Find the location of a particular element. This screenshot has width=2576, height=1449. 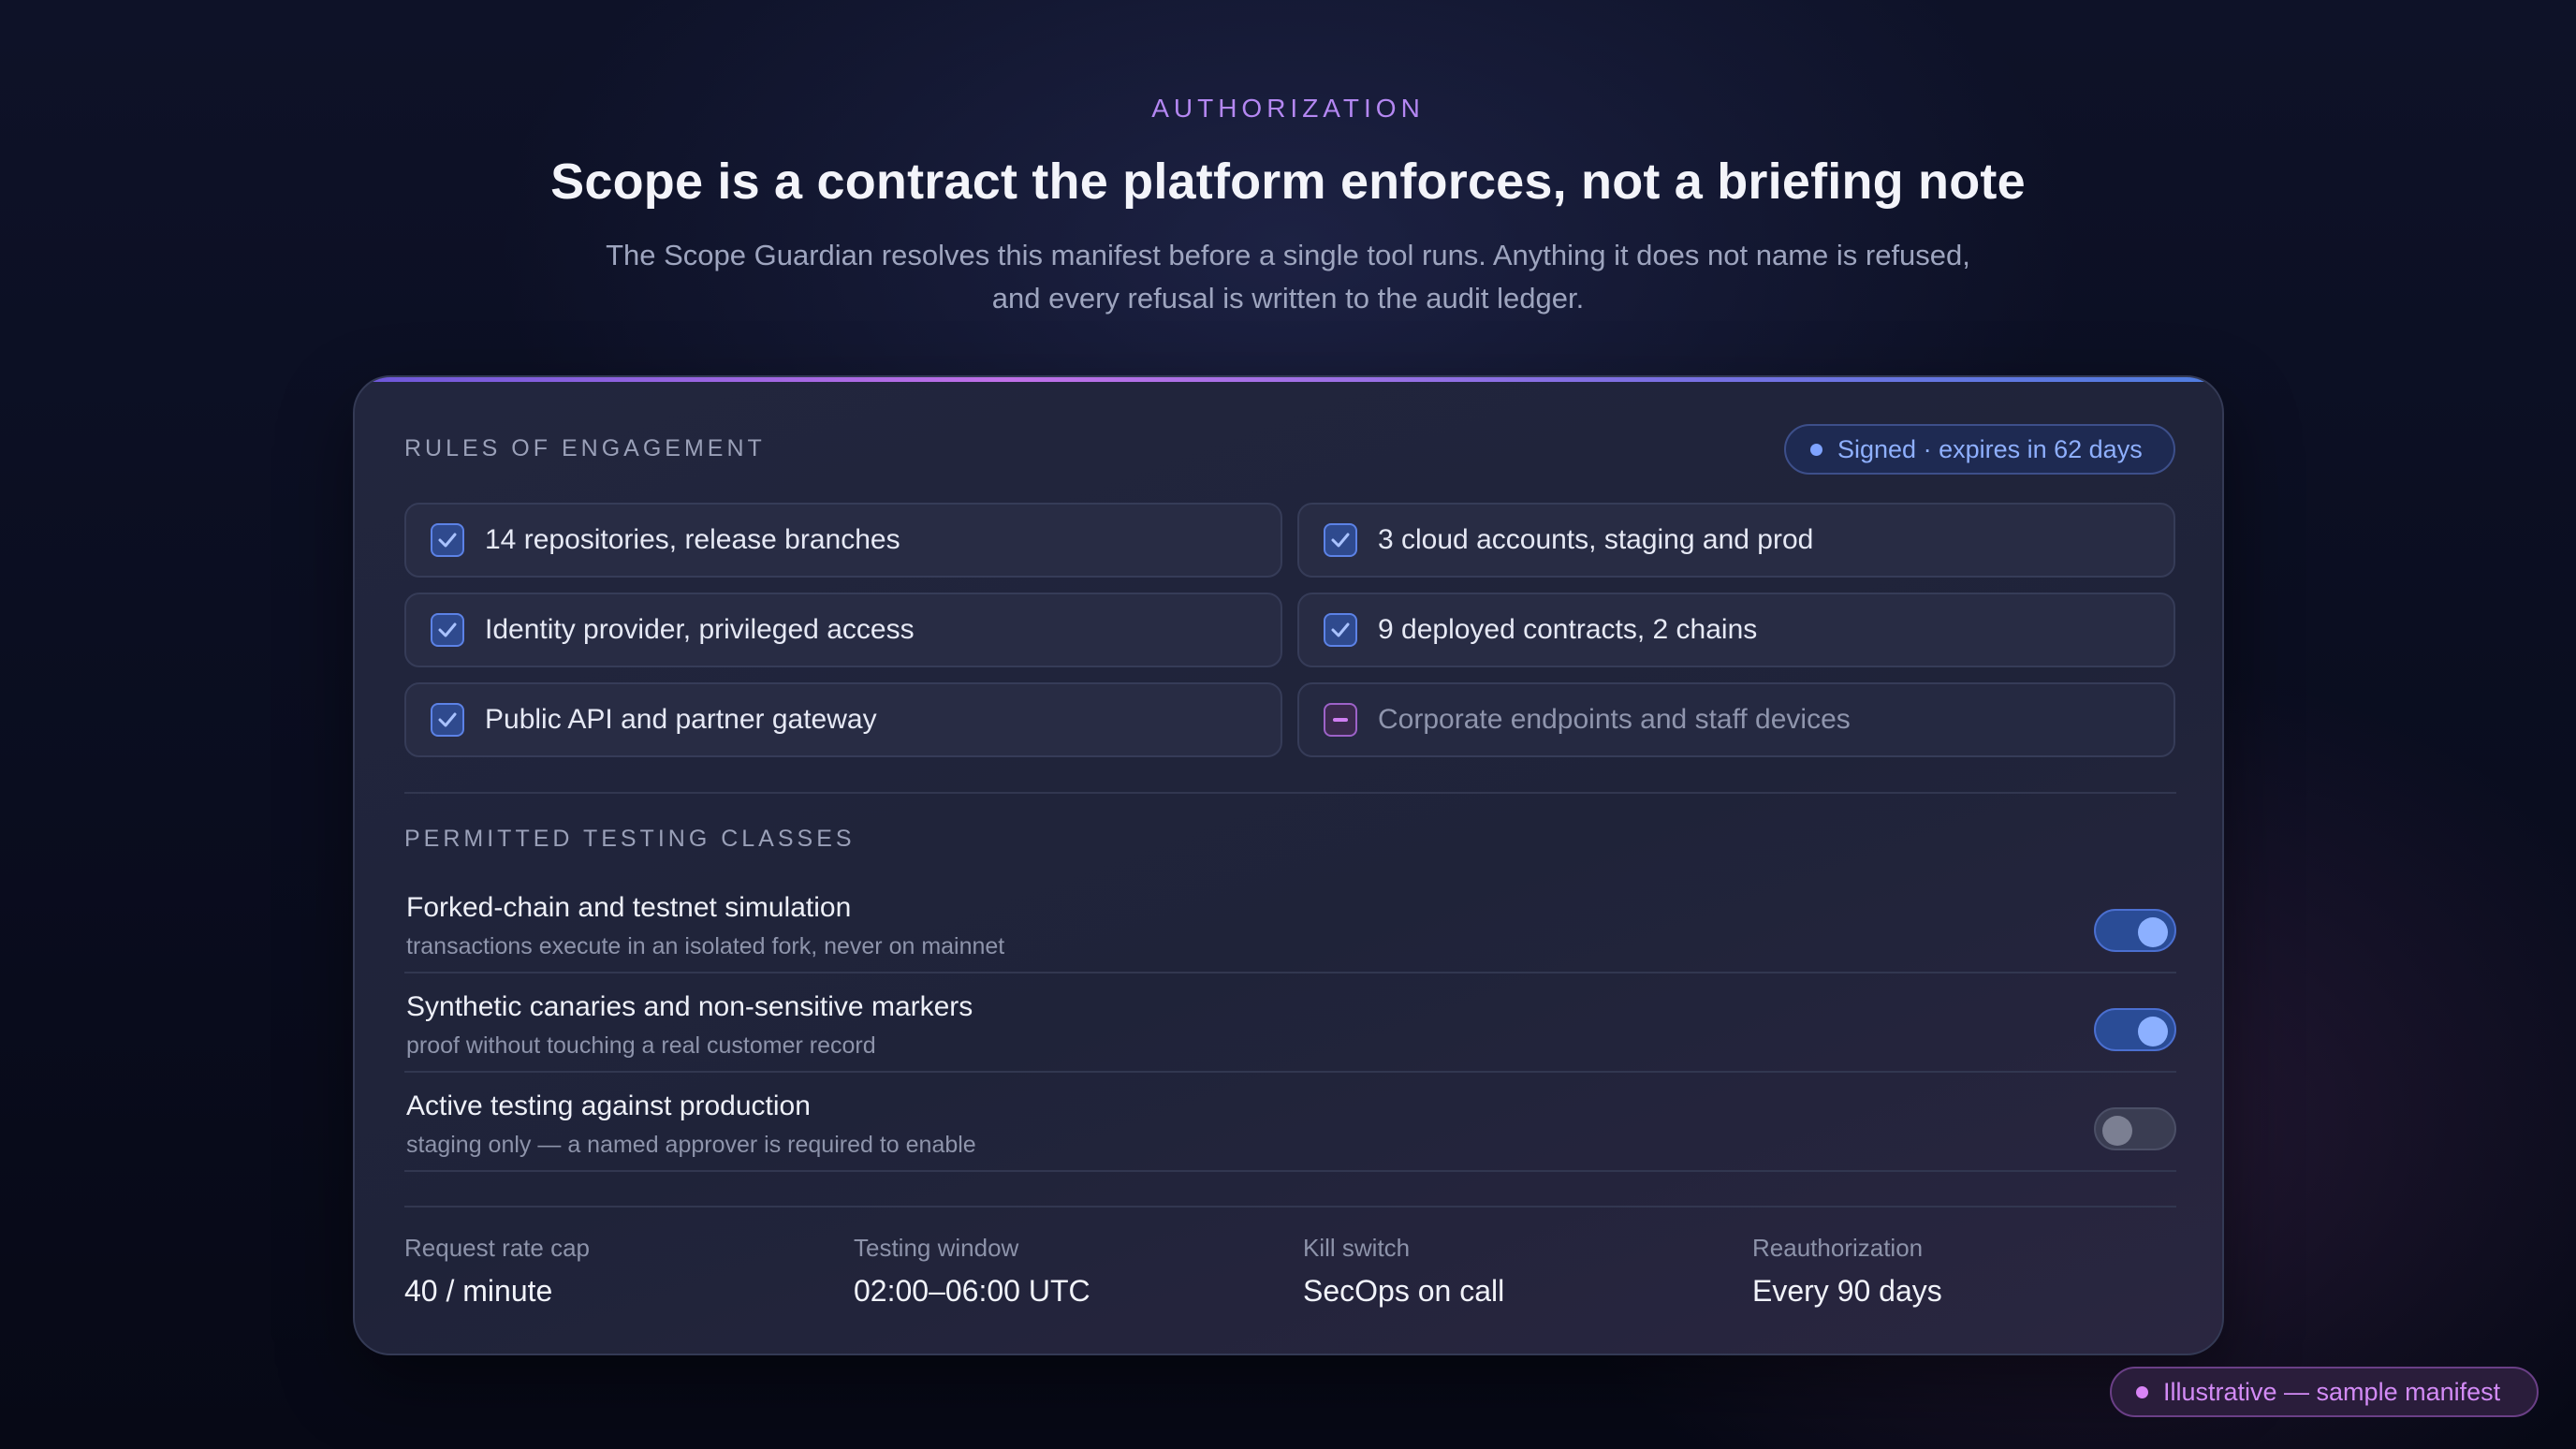

illustrative-badge-text: Illustrative — sample manifest is located at coordinates (2332, 1391).